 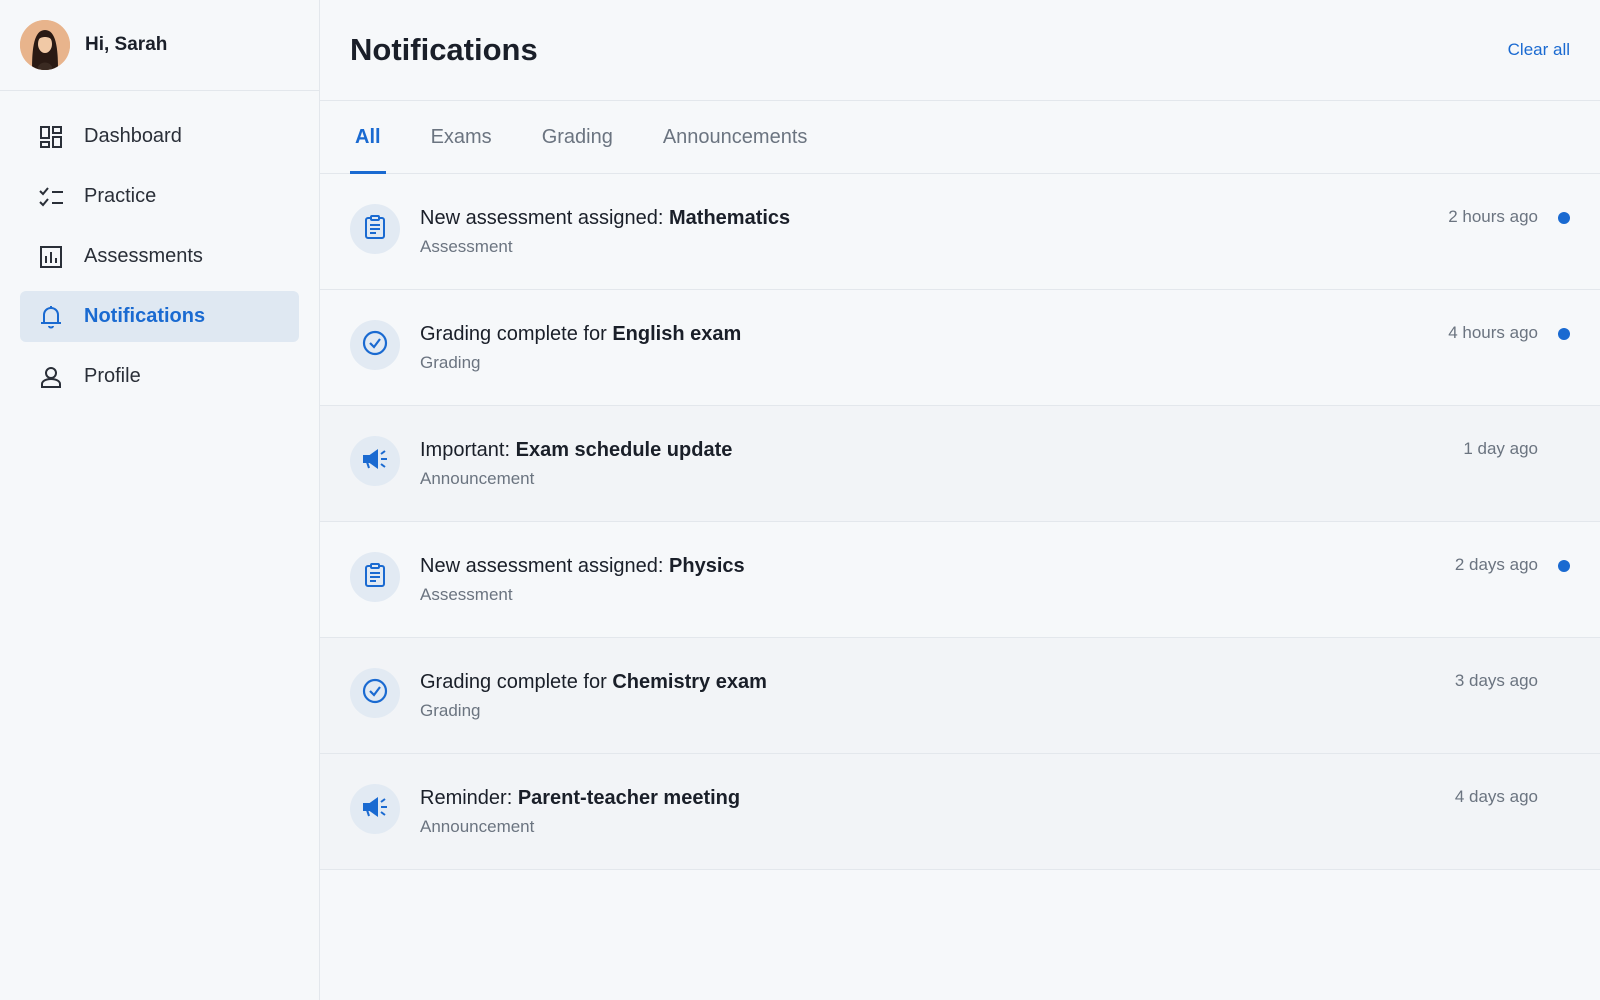 I want to click on tab-all: All, so click(x=368, y=137).